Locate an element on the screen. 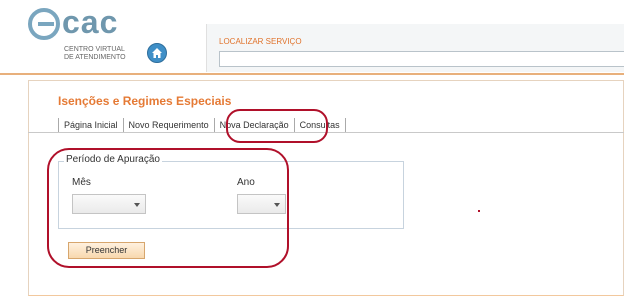  tab-pagina-inicial: Página Inicial is located at coordinates (91, 125).